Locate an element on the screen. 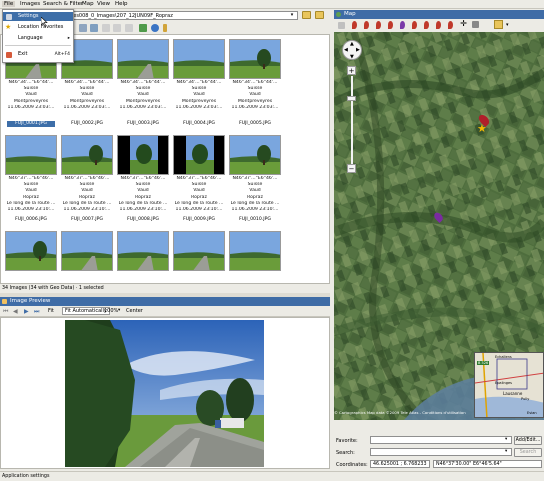 The image size is (544, 481). folder-path-input: ages008_0_Images\207_12JUN09F_Ropraz is located at coordinates (180, 15).